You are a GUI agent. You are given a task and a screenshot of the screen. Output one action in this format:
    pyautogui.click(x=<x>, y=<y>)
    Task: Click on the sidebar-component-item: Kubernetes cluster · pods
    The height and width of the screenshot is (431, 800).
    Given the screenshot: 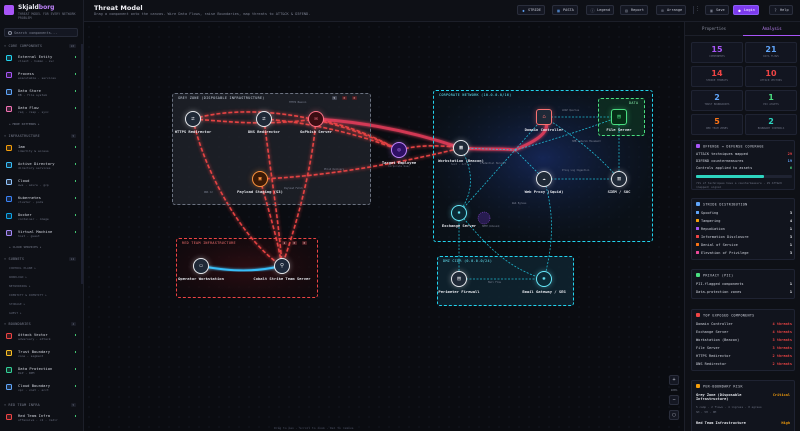 What is the action you would take?
    pyautogui.click(x=42, y=200)
    